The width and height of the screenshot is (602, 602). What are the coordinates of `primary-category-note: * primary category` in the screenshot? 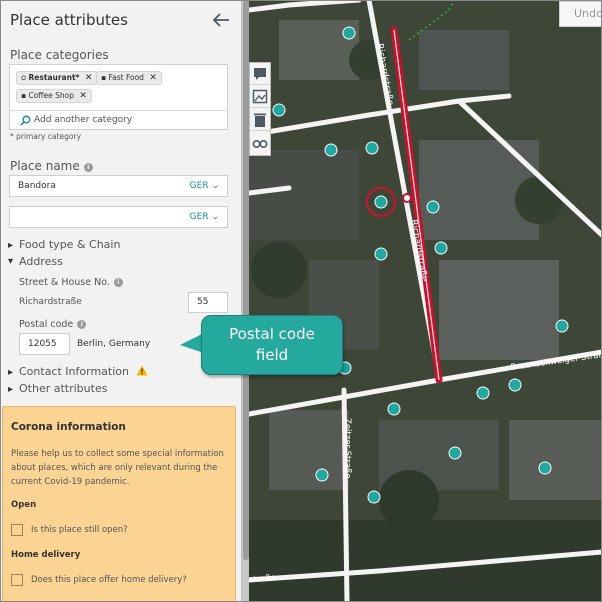 It's located at (46, 136).